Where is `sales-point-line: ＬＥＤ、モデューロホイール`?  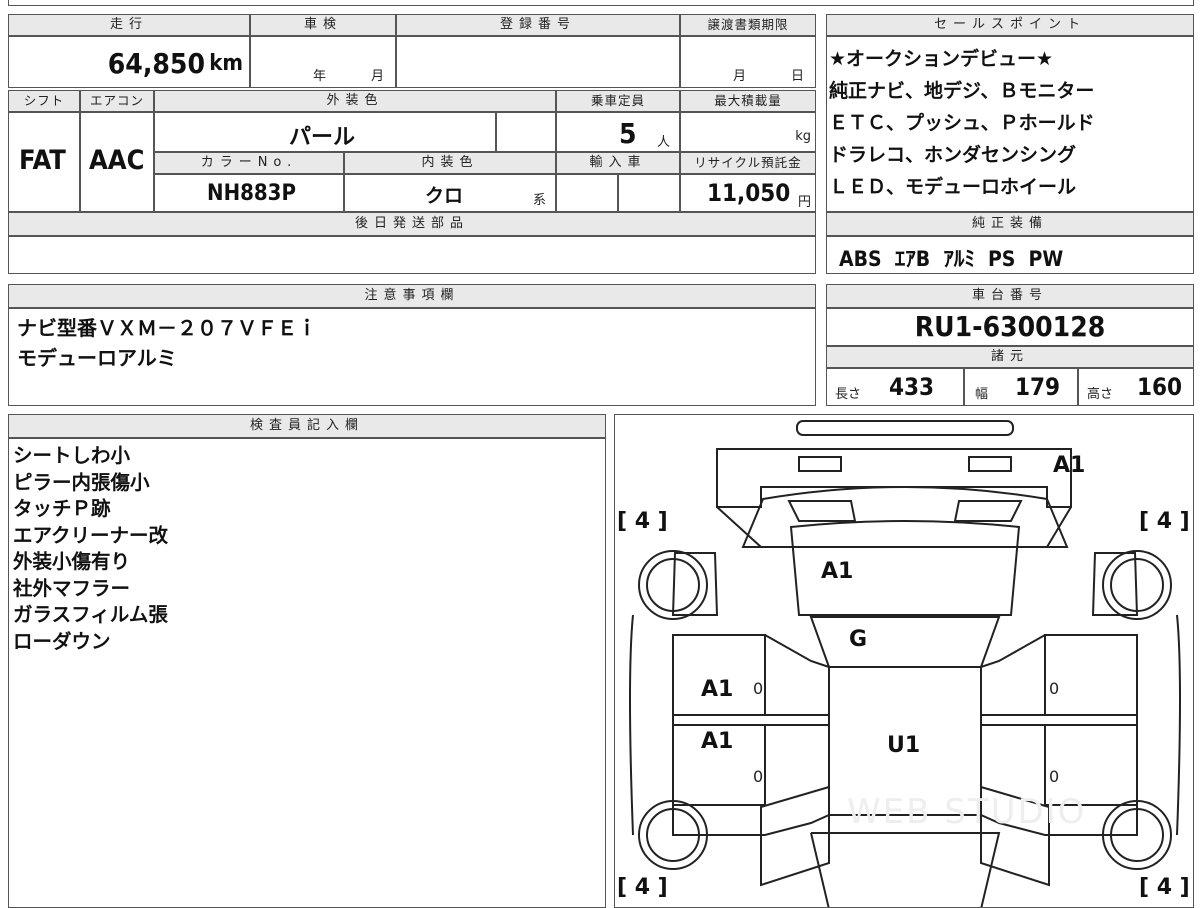 sales-point-line: ＬＥＤ、モデューロホイール is located at coordinates (953, 187).